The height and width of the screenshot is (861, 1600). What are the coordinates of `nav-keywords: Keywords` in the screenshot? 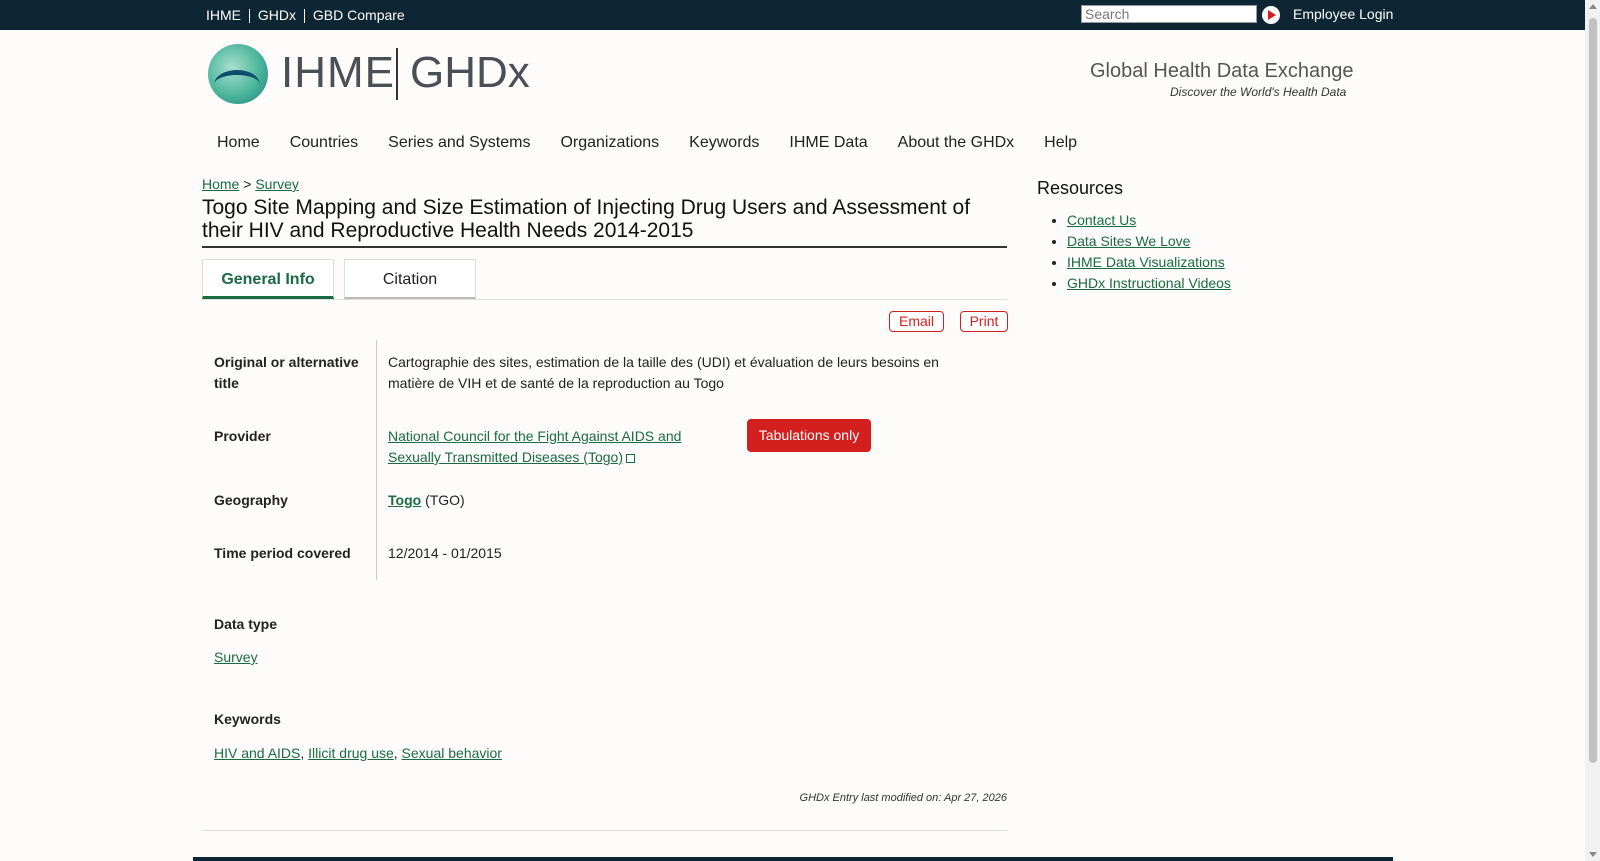 It's located at (724, 143).